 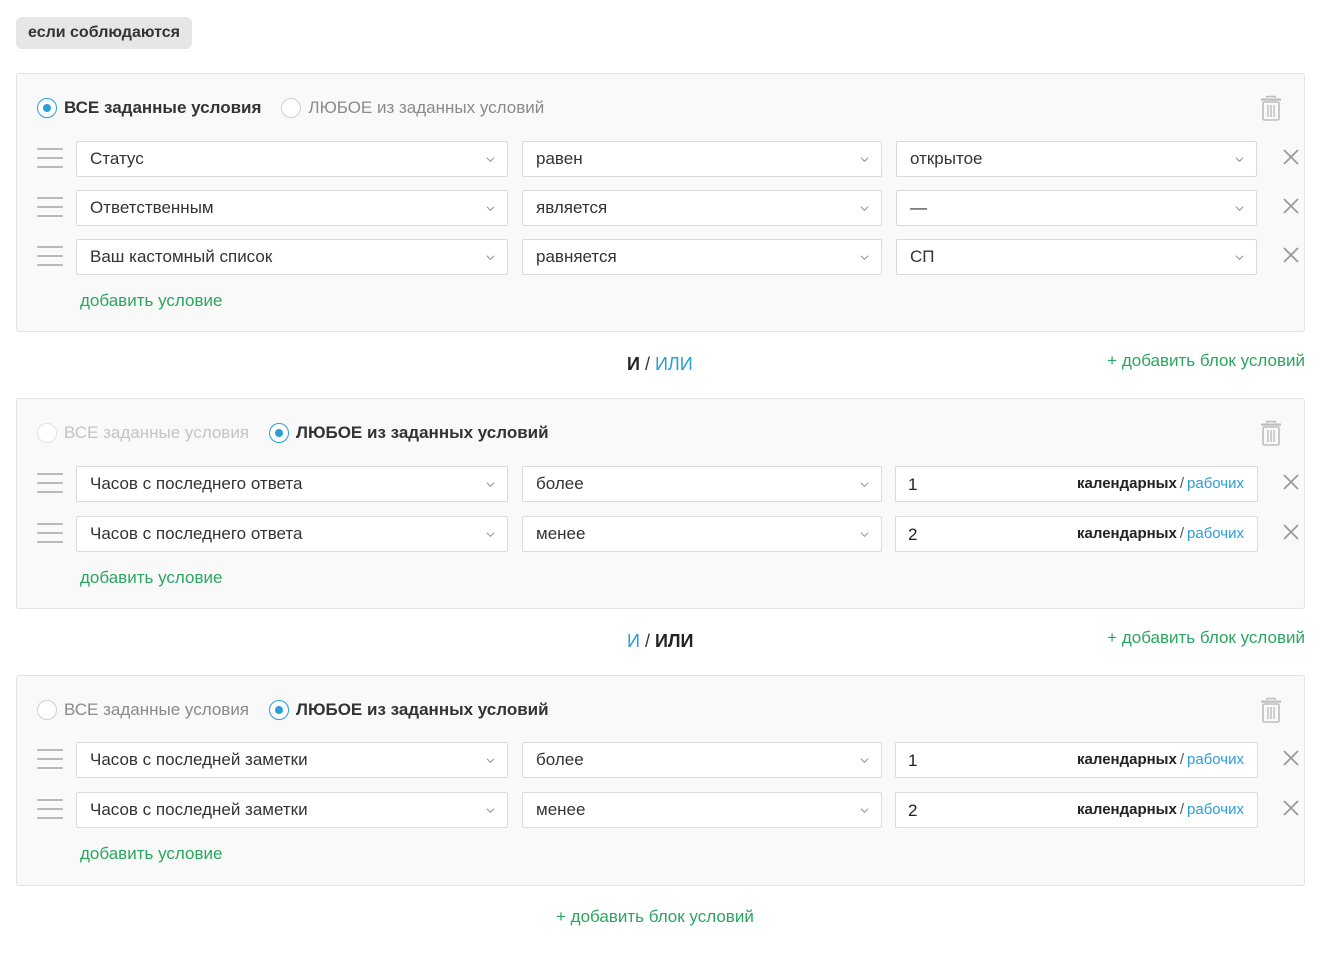 I want to click on operator-select-value: является, so click(x=572, y=207).